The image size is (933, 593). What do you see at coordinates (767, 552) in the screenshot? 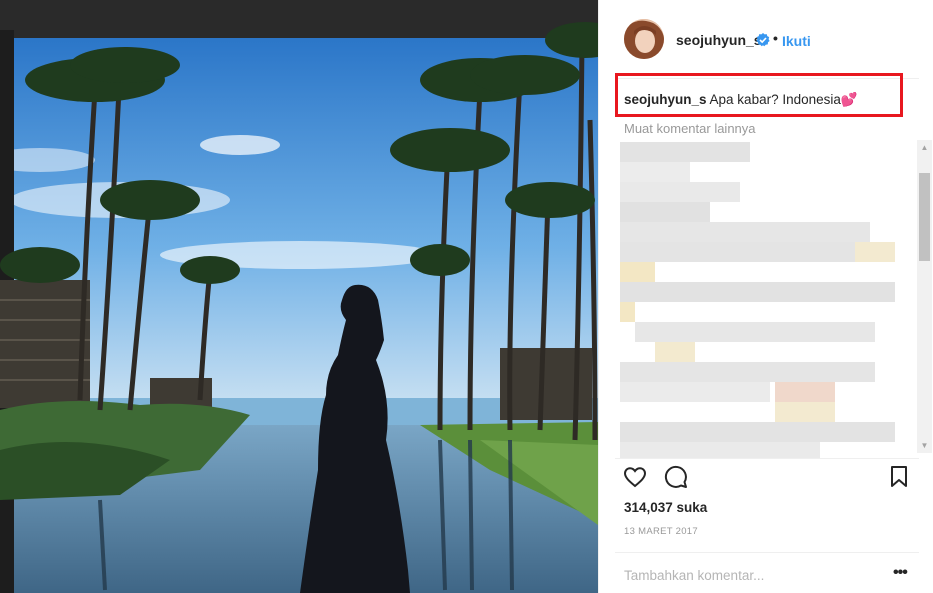
I see `comment-divider` at bounding box center [767, 552].